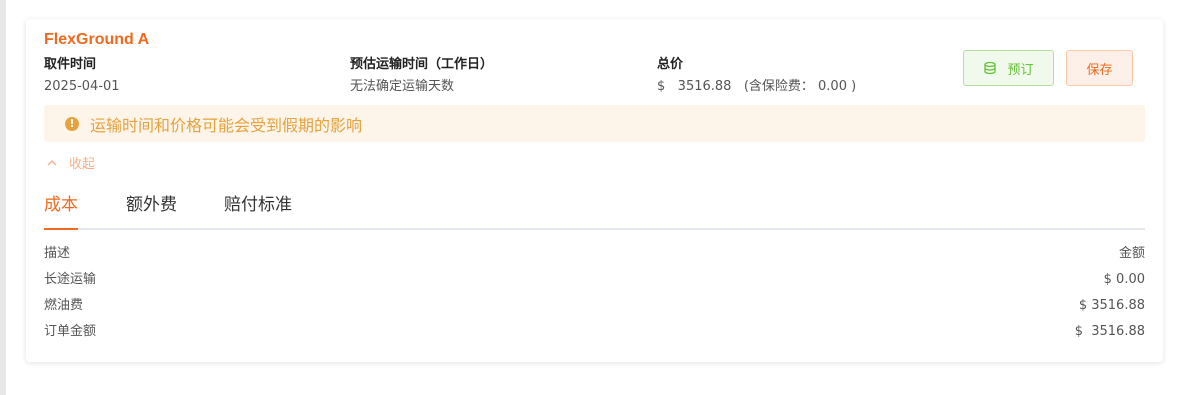 The image size is (1182, 395). Describe the element at coordinates (52, 162) in the screenshot. I see `chevron-up-icon` at that location.